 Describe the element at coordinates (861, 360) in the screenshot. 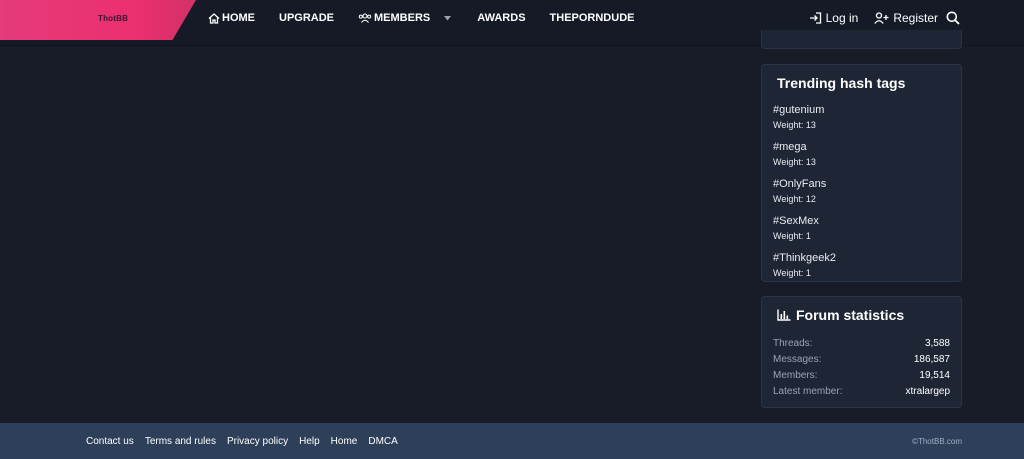

I see `stat-row-messages: Messages: 186,587` at that location.